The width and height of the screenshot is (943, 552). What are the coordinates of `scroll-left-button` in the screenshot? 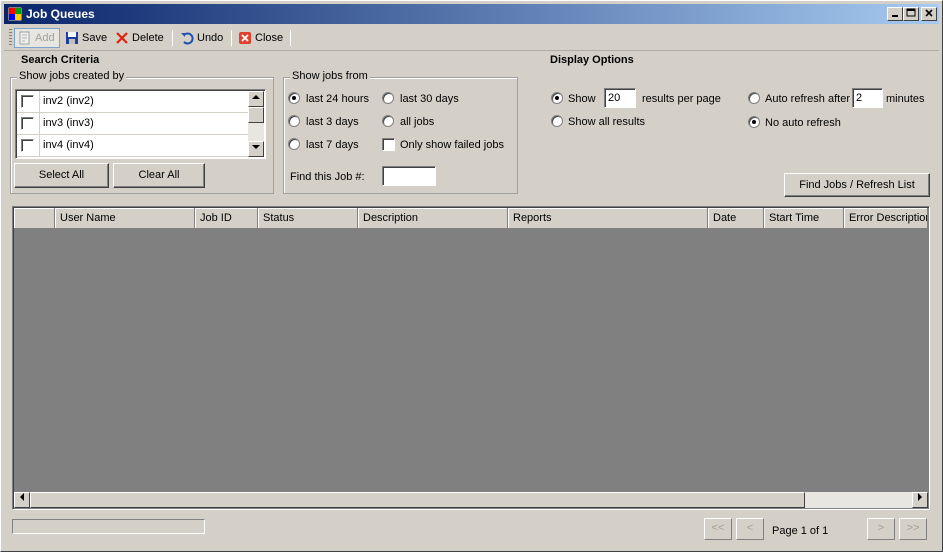 It's located at (22, 500).